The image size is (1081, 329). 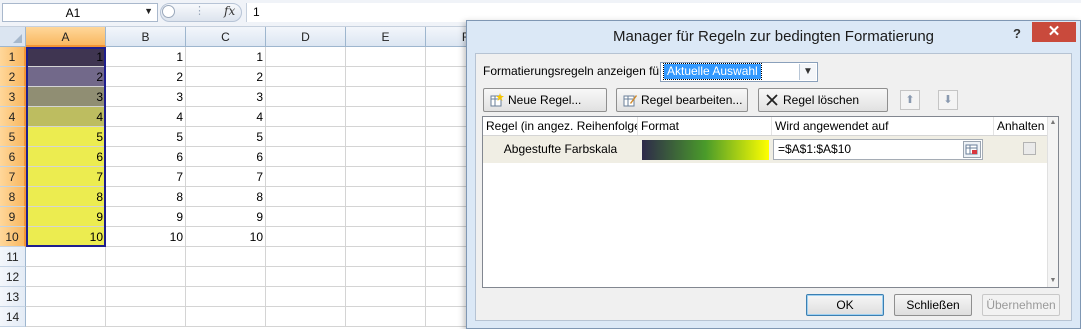 I want to click on cell-d13, so click(x=306, y=297).